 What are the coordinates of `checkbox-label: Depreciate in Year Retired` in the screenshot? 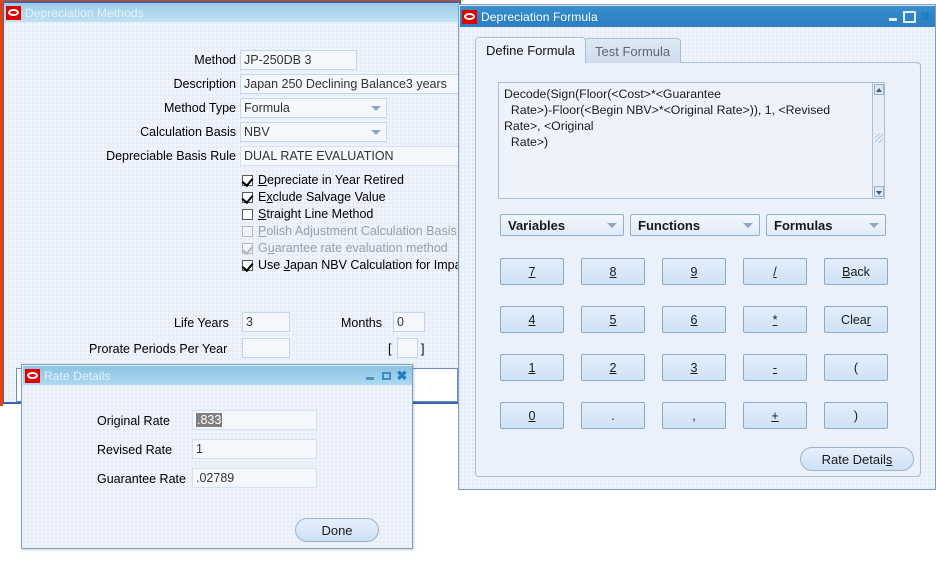 It's located at (331, 180).